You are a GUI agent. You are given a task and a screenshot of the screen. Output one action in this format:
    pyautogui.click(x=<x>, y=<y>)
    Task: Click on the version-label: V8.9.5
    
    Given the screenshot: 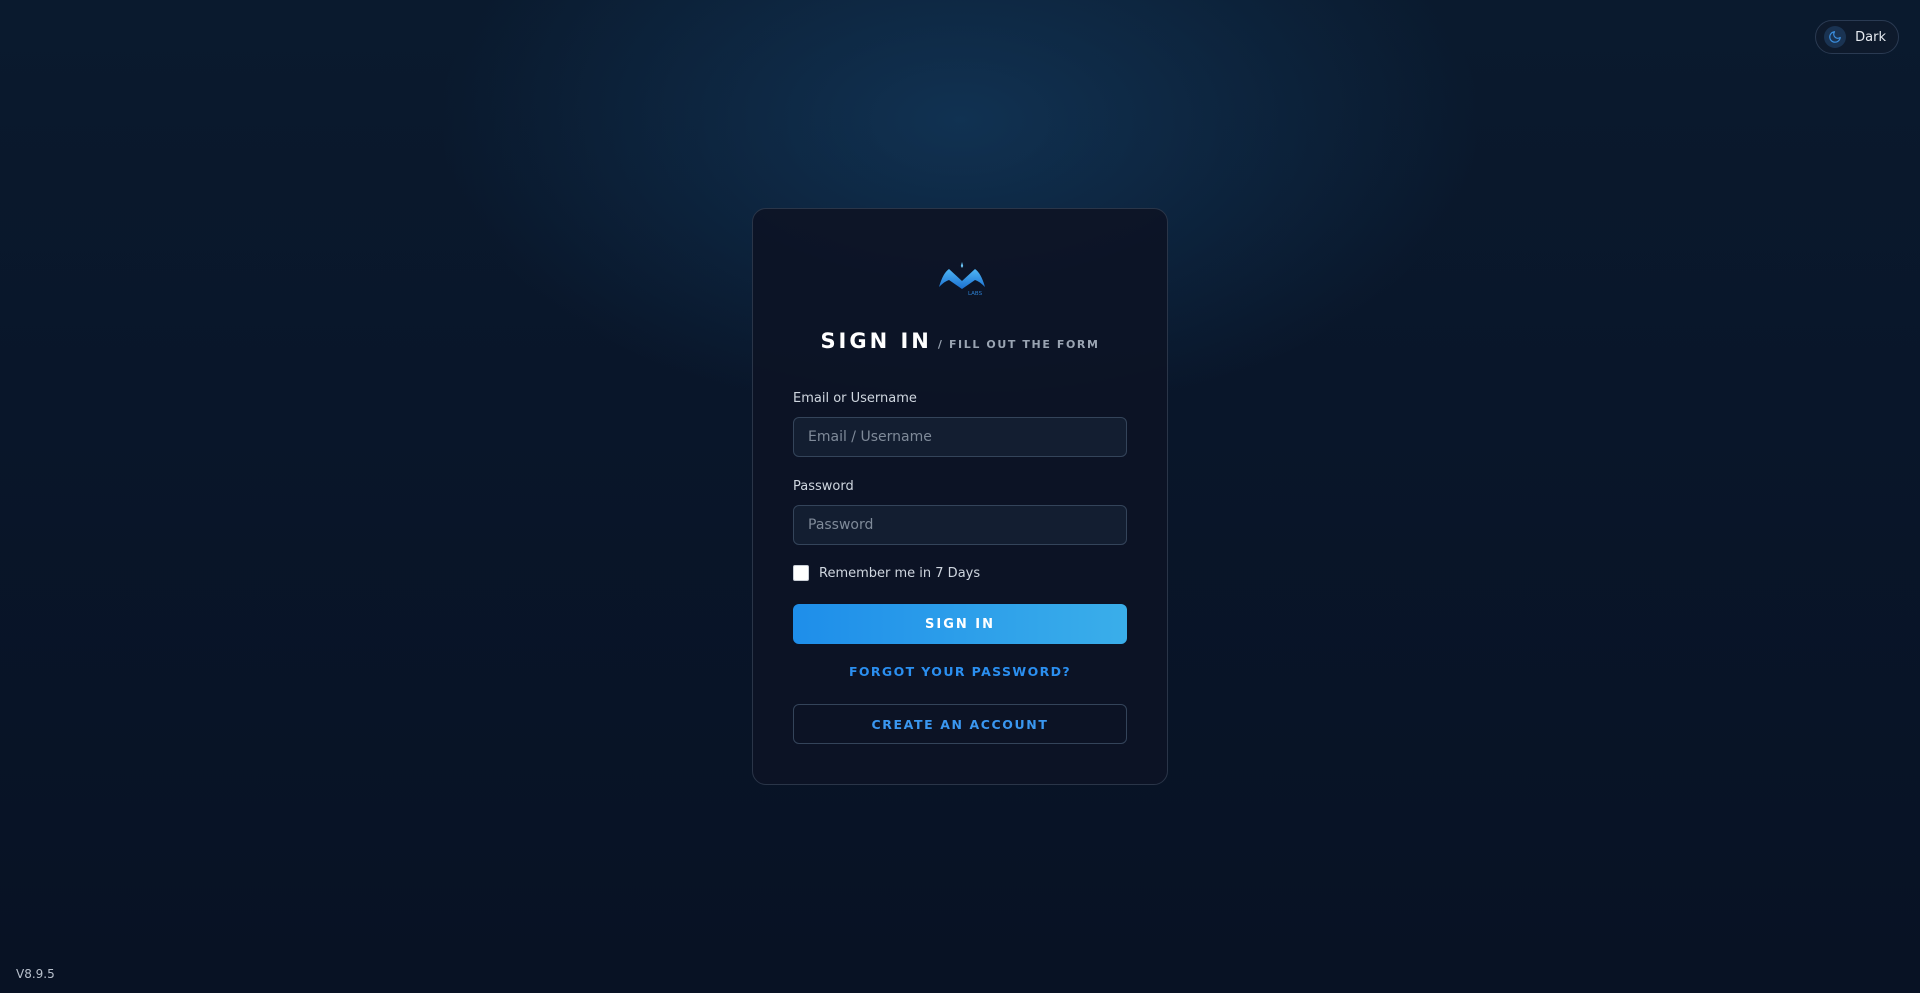 What is the action you would take?
    pyautogui.click(x=35, y=974)
    